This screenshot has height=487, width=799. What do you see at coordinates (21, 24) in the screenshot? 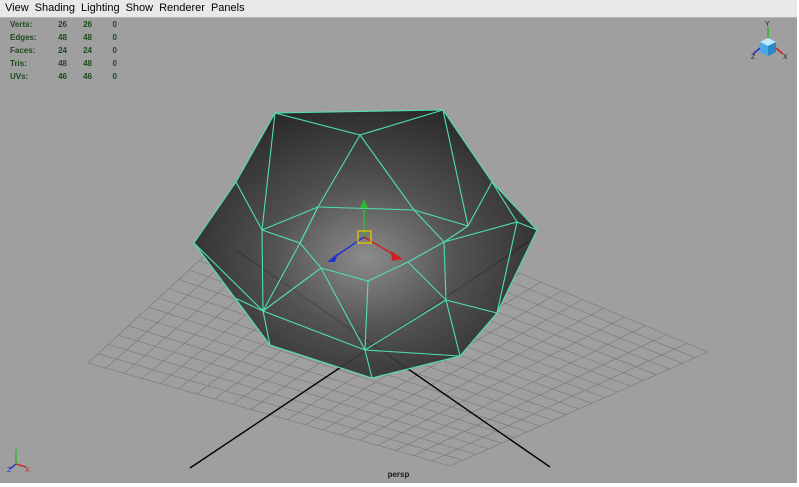
I see `hud-label: Verts:` at bounding box center [21, 24].